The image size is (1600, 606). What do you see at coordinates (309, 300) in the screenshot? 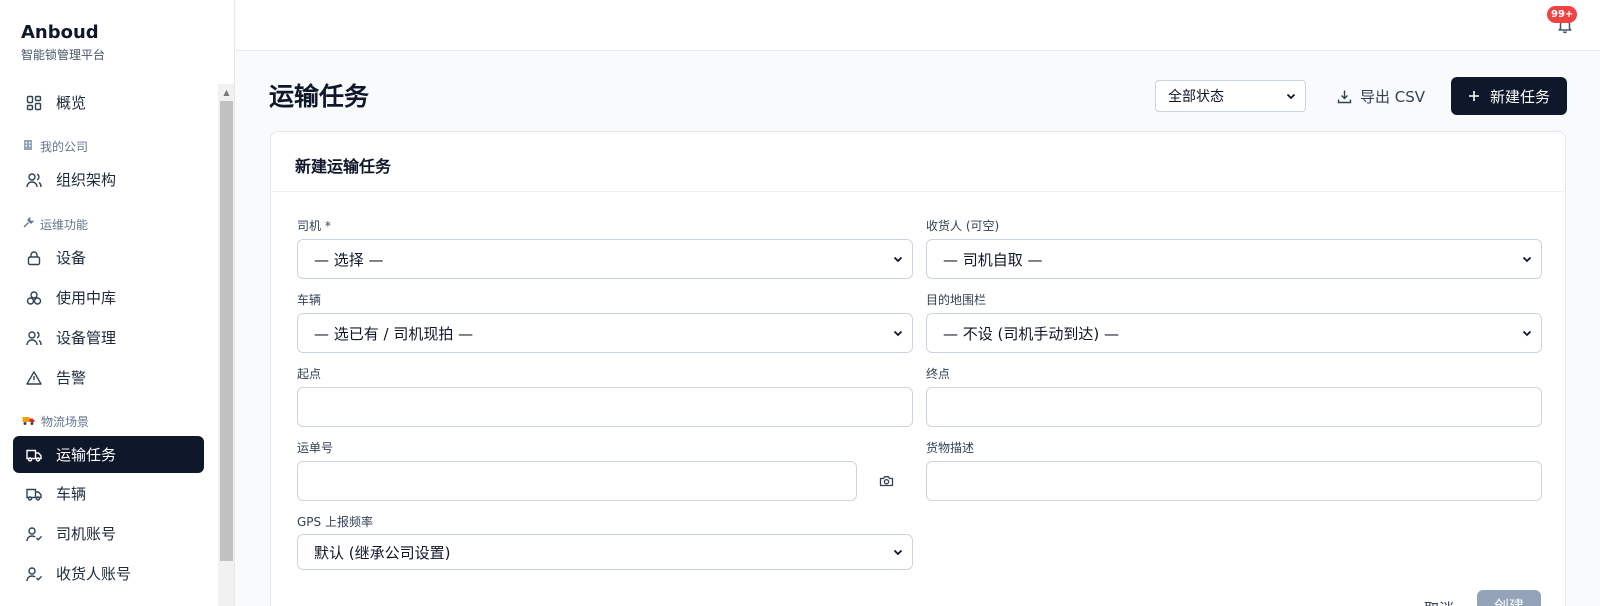
I see `vehicle-label: 车辆` at bounding box center [309, 300].